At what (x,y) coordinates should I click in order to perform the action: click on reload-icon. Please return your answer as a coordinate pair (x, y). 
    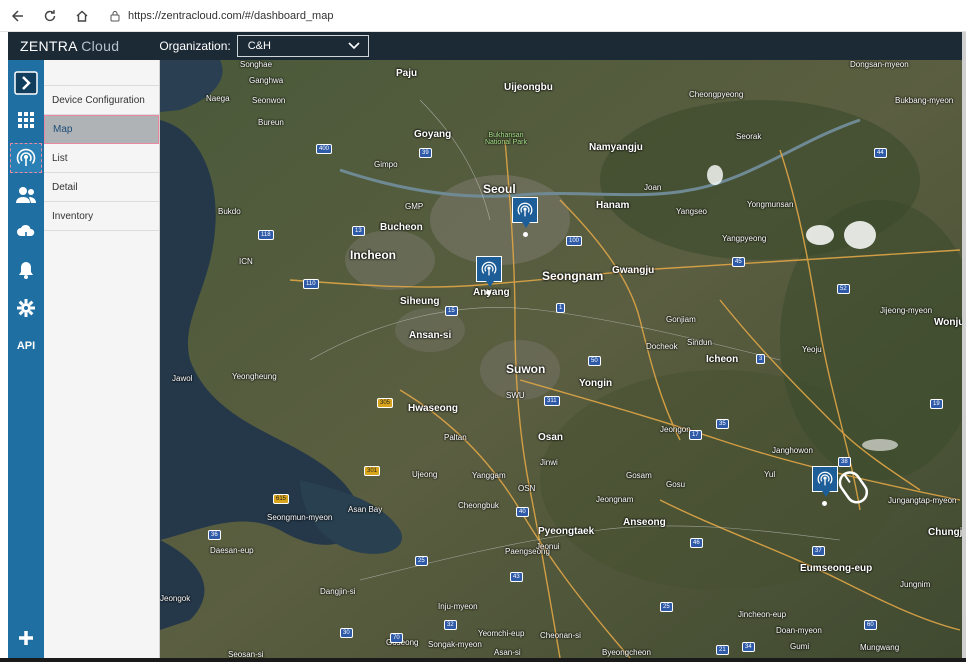
    Looking at the image, I should click on (50, 15).